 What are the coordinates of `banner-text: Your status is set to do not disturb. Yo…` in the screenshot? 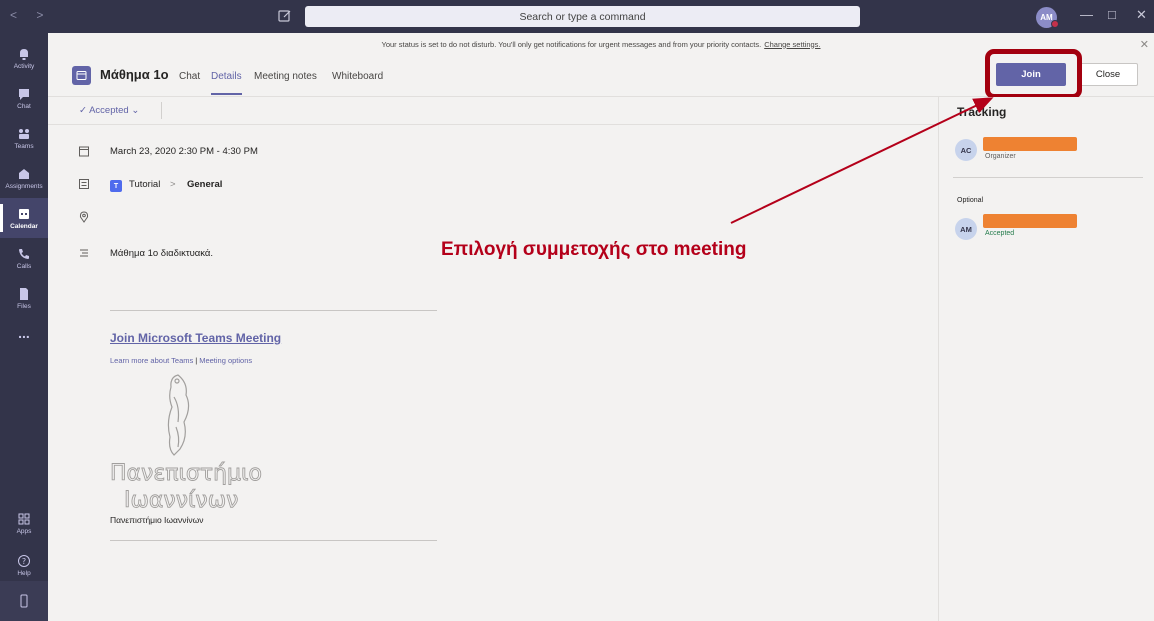 It's located at (571, 44).